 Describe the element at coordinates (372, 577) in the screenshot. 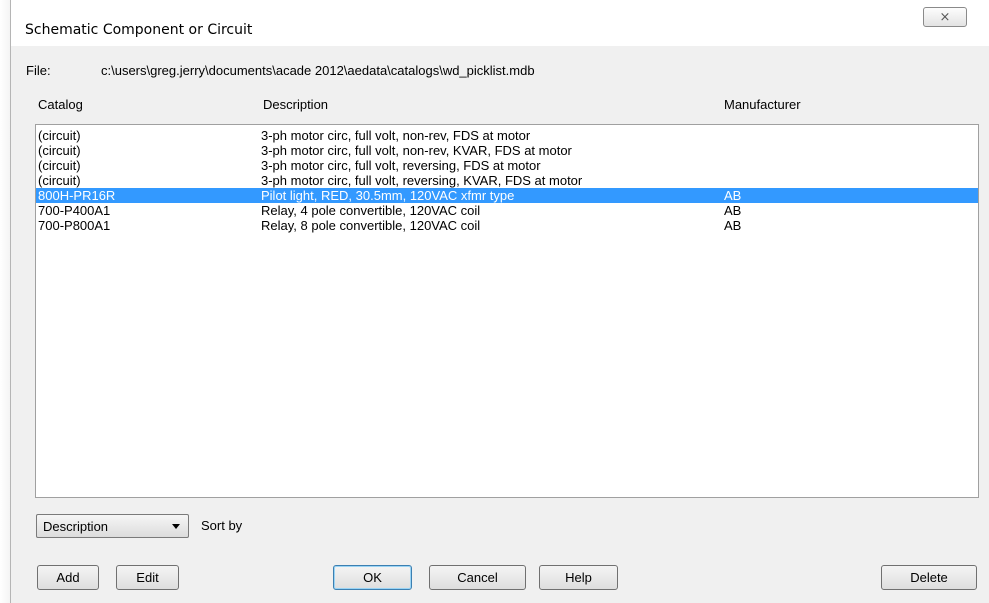

I see `ok-button: OK` at that location.